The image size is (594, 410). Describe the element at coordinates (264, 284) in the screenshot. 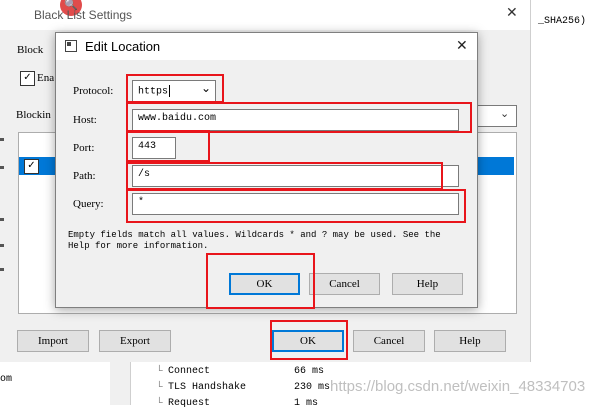

I see `ok-button: OK` at that location.